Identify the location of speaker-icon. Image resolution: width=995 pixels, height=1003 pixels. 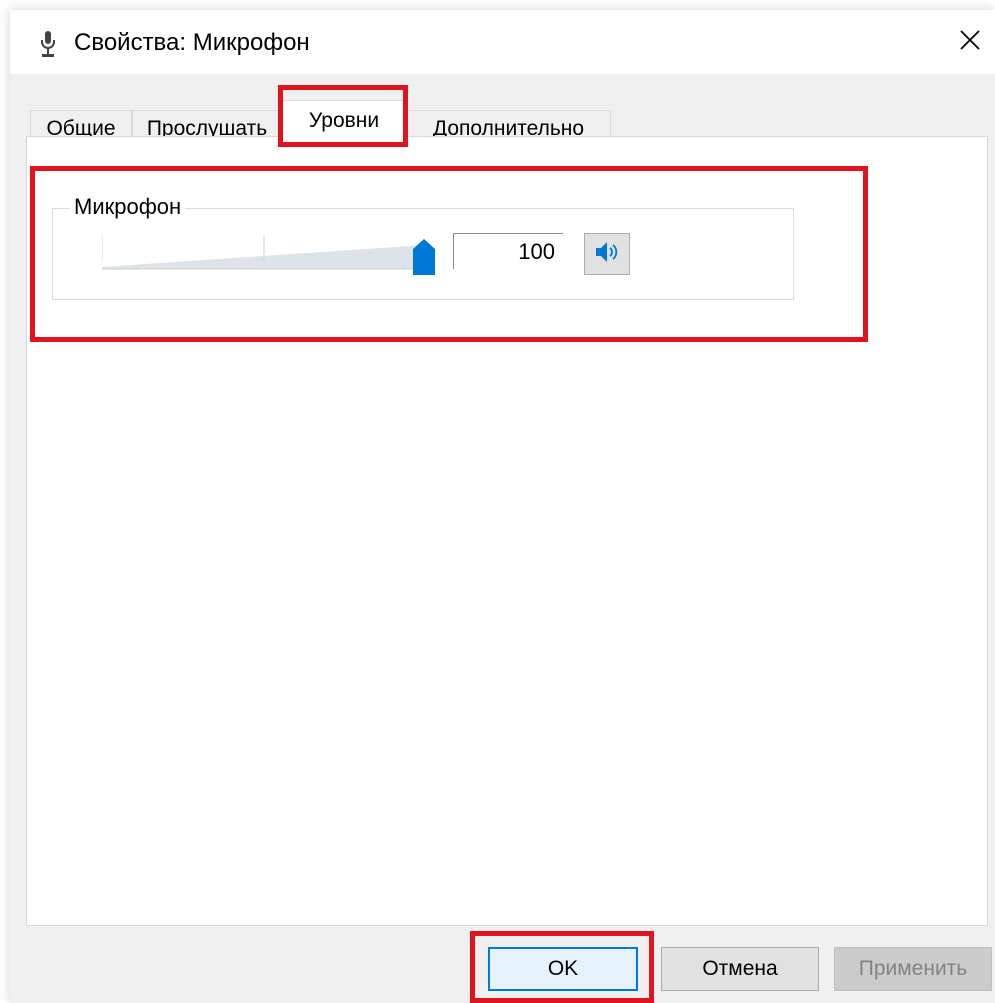
(607, 254).